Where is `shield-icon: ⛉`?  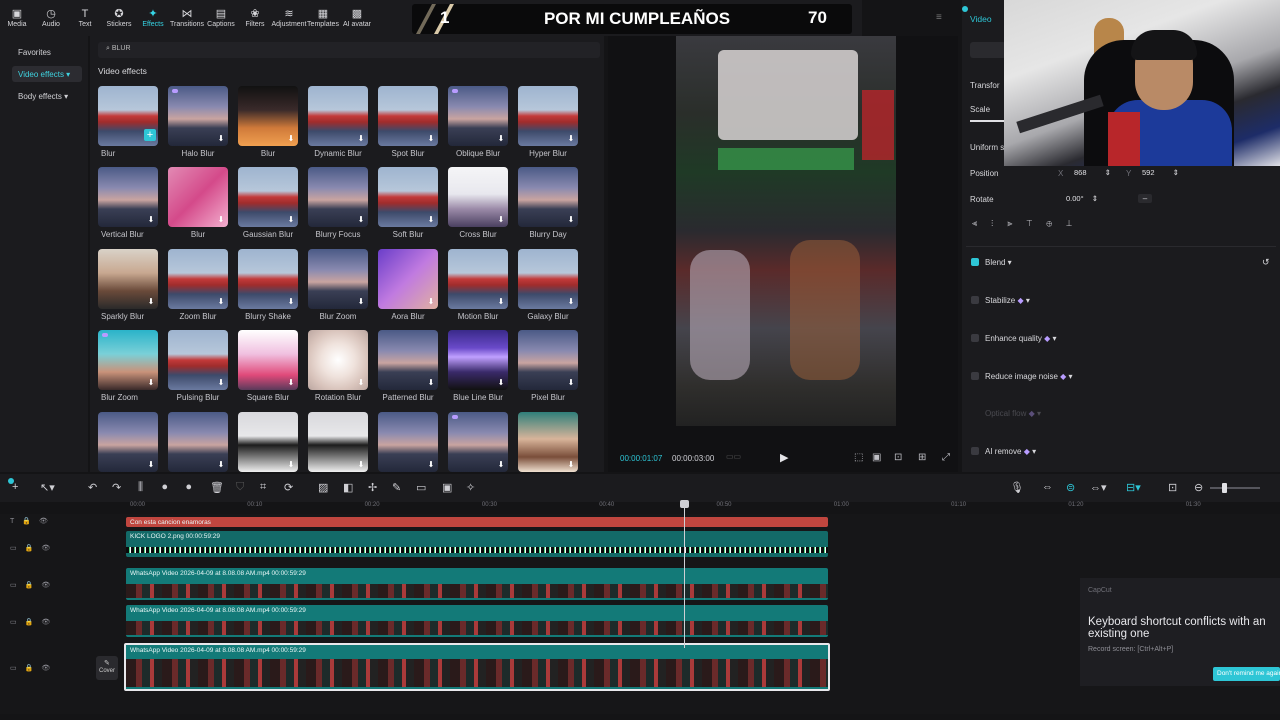
shield-icon: ⛉ is located at coordinates (240, 487).